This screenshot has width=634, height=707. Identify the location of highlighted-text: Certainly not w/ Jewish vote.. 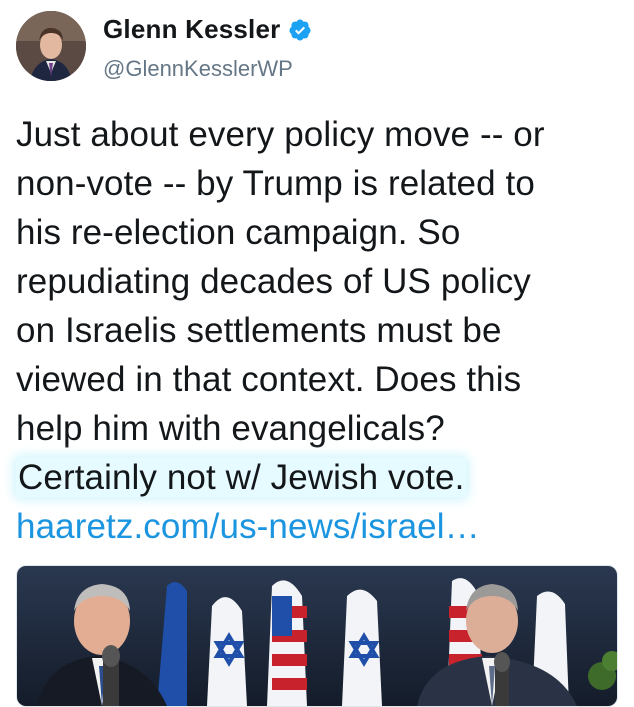
(241, 477).